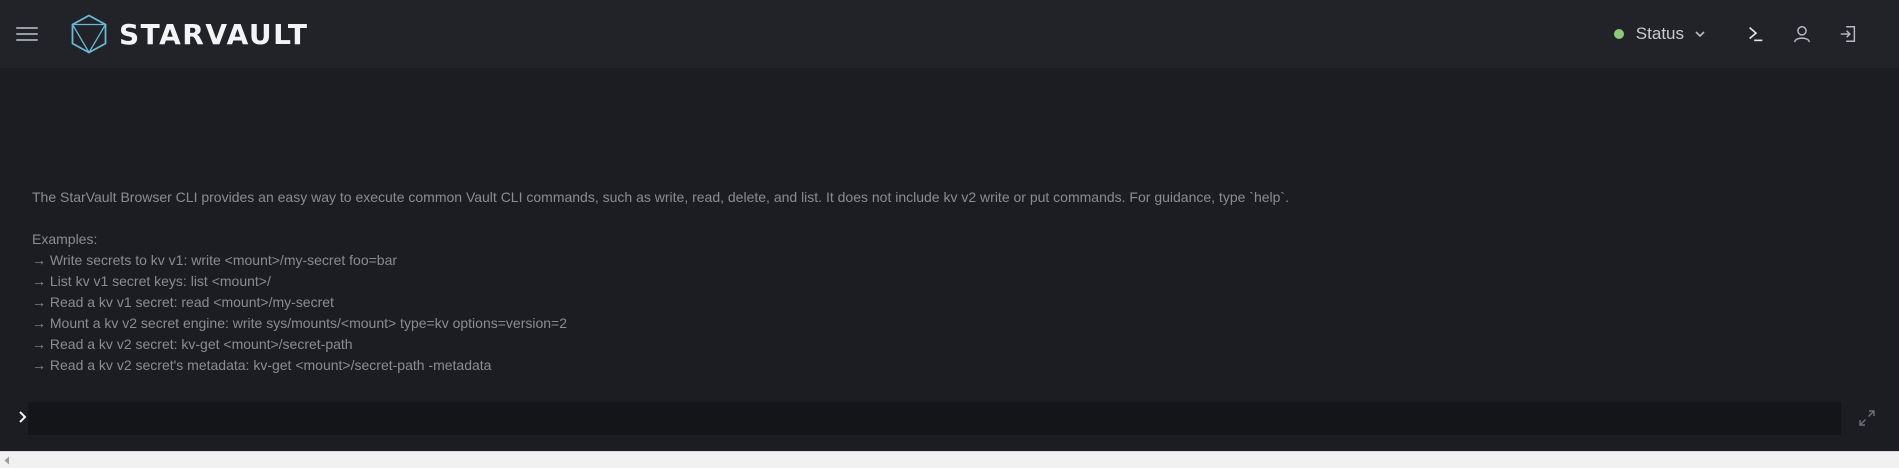  Describe the element at coordinates (1802, 34) in the screenshot. I see `user-icon` at that location.